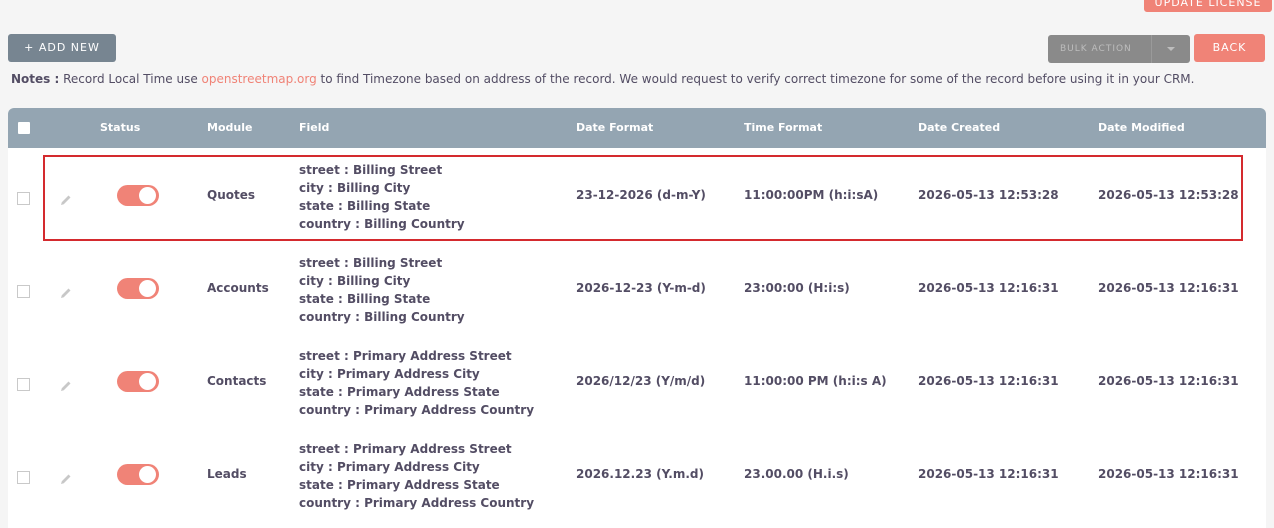 The image size is (1274, 528). Describe the element at coordinates (641, 381) in the screenshot. I see `date-format: 2026/12/23 (Y/m/d)` at that location.